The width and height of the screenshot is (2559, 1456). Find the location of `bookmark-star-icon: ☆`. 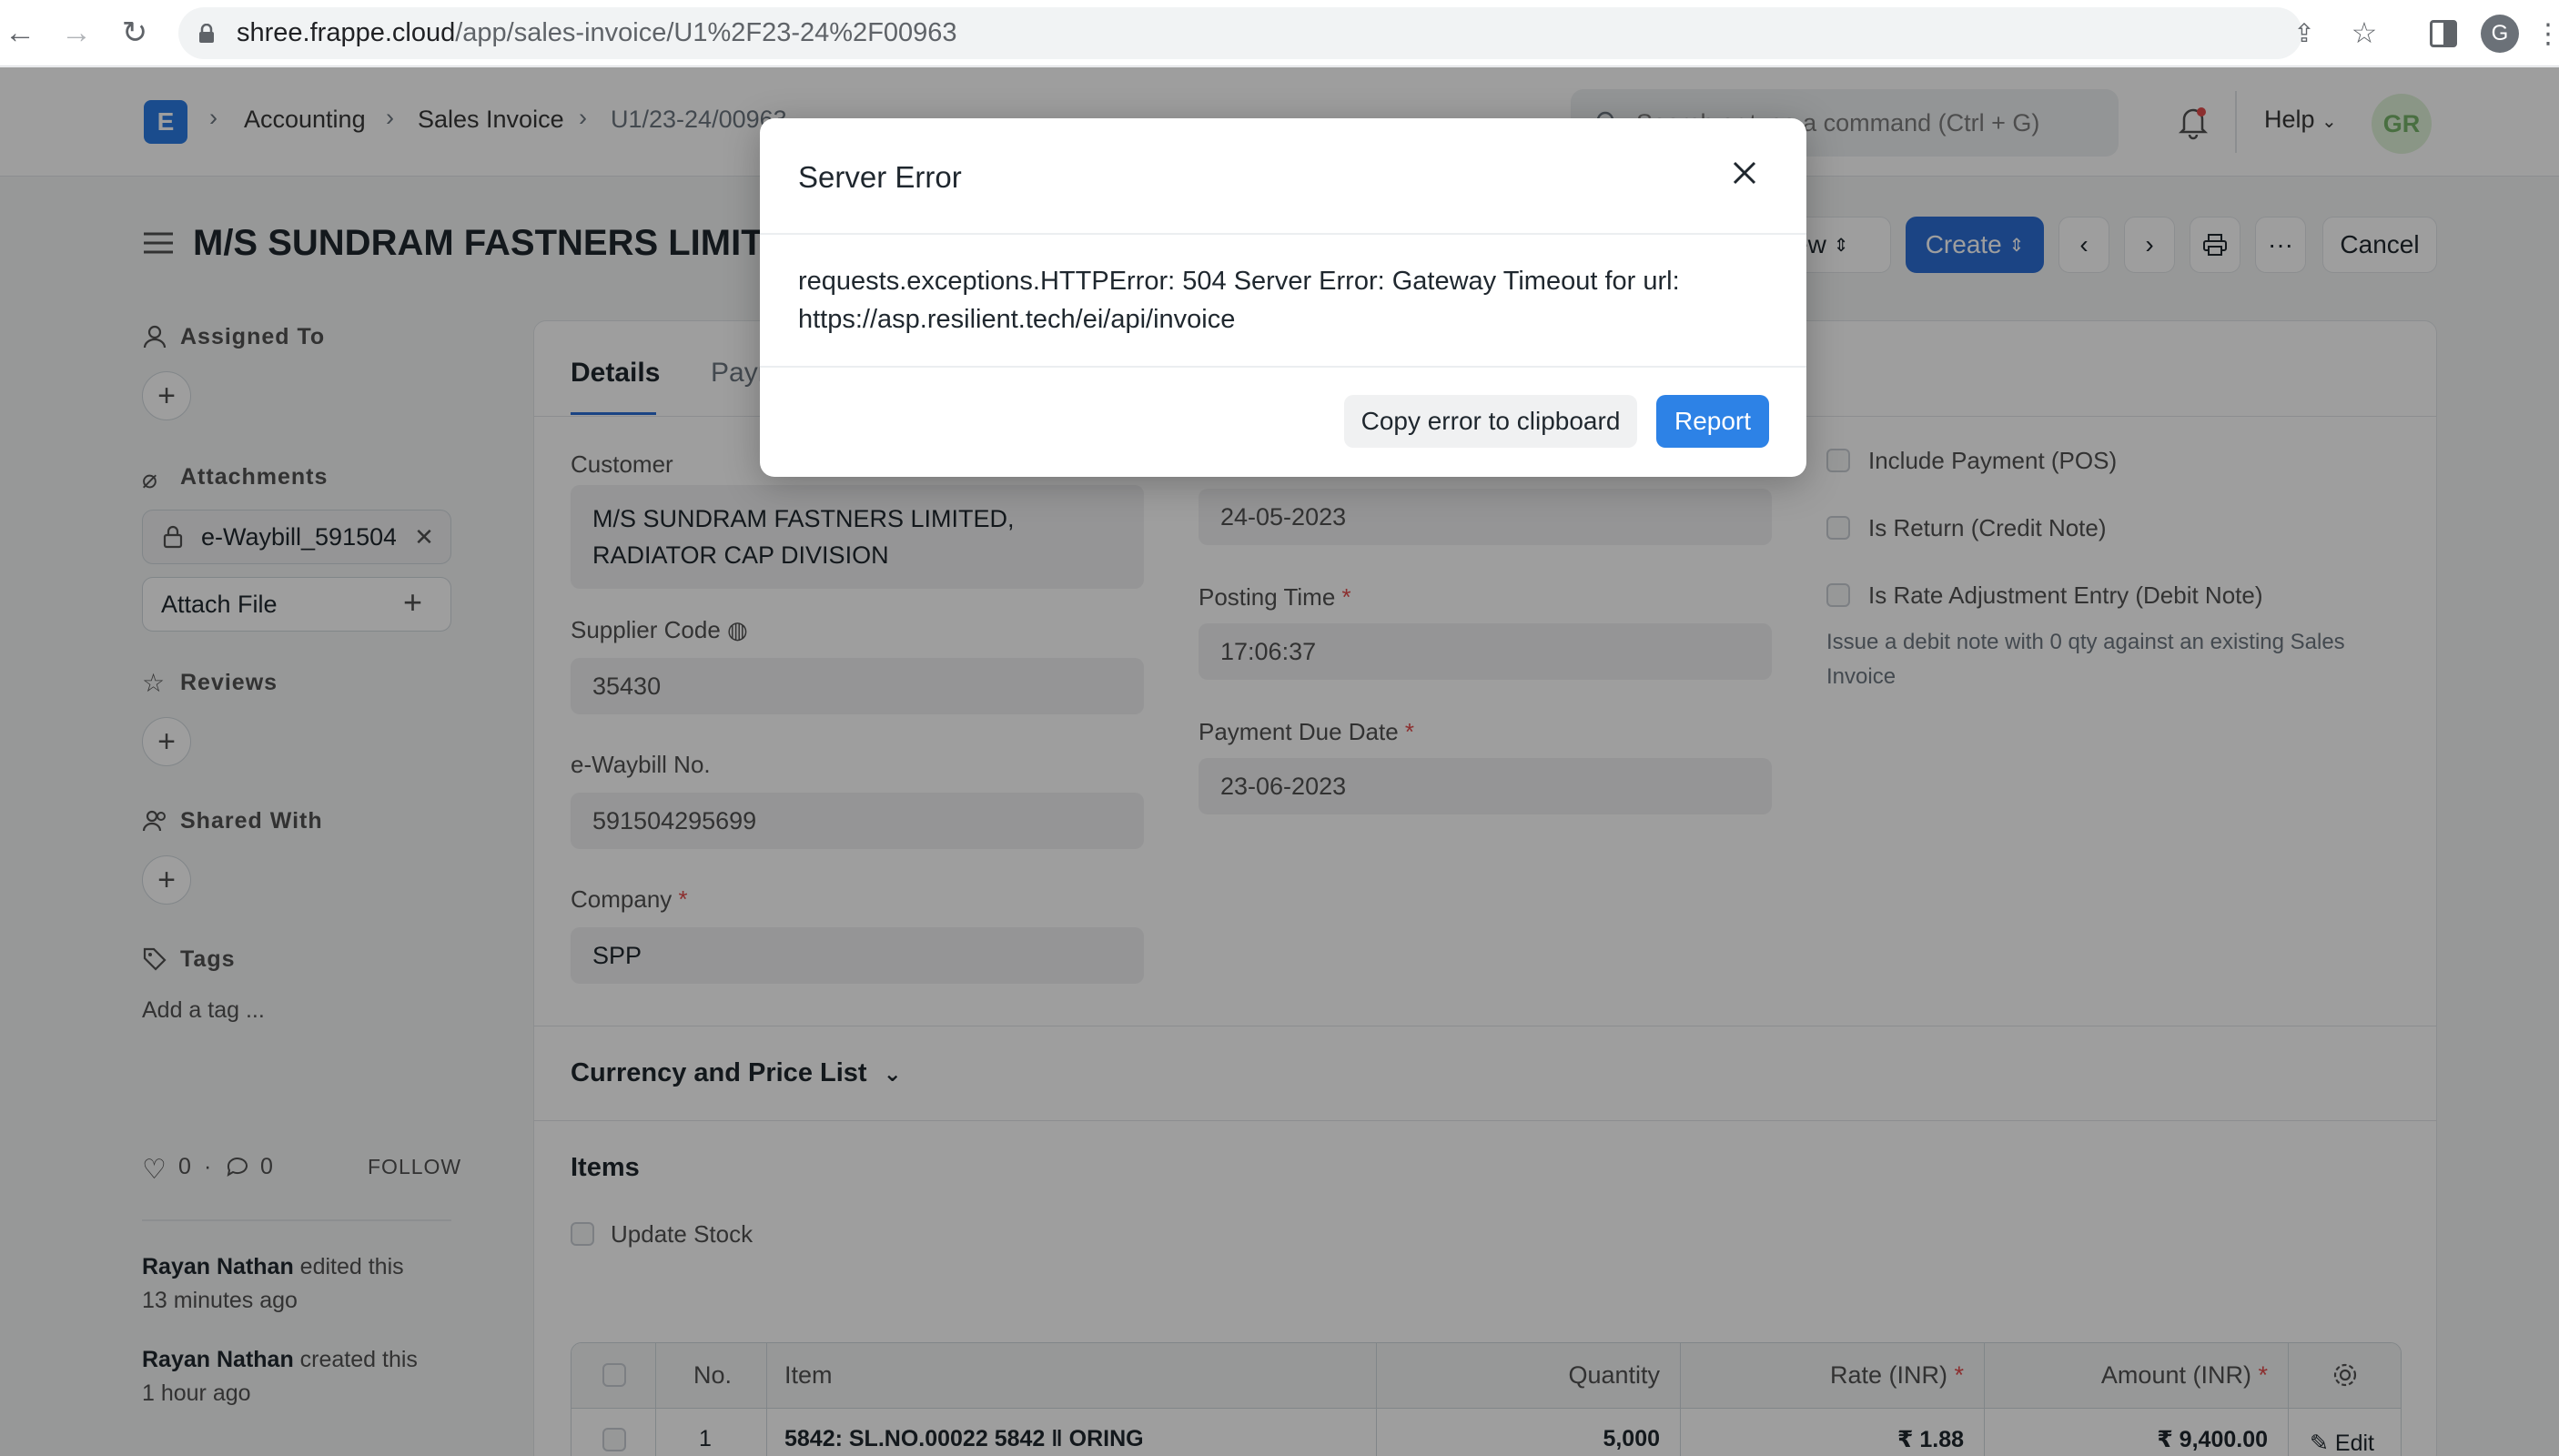

bookmark-star-icon: ☆ is located at coordinates (2364, 33).